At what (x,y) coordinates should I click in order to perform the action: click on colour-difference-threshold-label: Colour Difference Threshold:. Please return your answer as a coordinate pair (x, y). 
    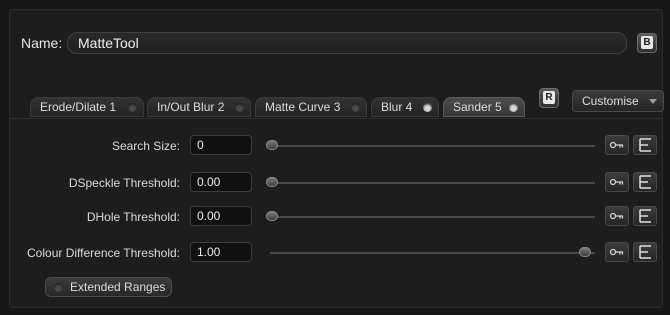
    Looking at the image, I should click on (103, 253).